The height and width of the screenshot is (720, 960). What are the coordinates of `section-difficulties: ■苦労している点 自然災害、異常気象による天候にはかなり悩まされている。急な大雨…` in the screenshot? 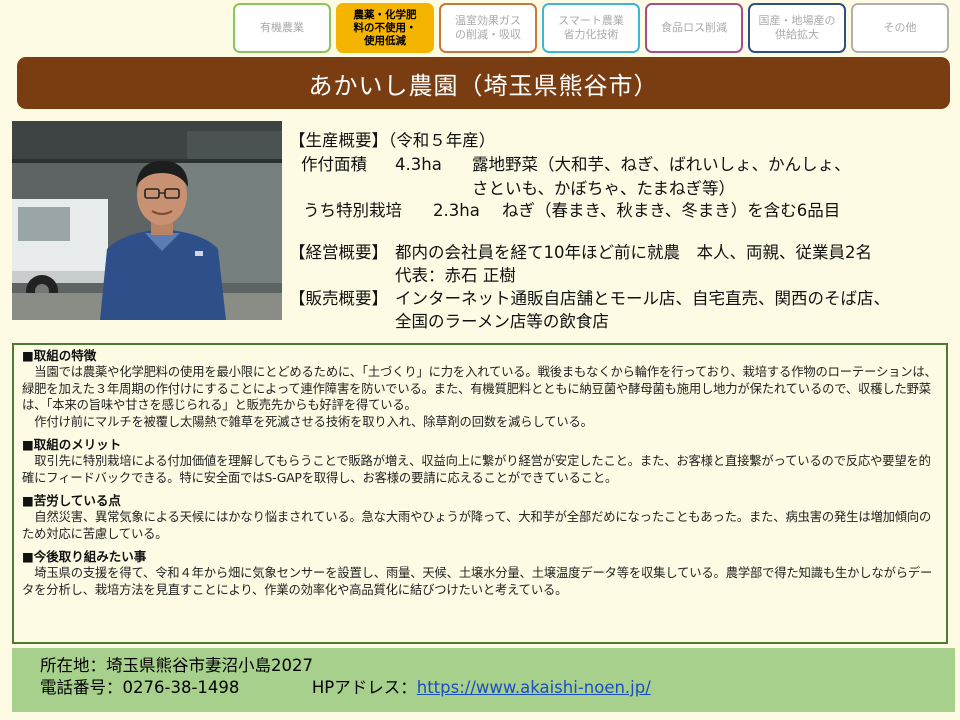 It's located at (480, 517).